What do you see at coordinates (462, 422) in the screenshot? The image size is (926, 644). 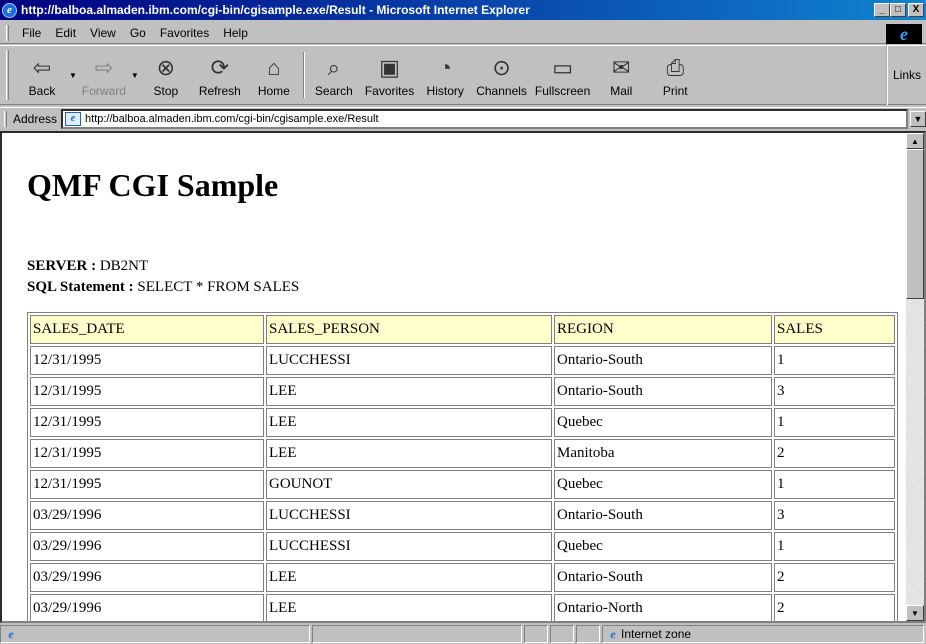 I see `table-row: 12/31/1995 LEE Quebec 1` at bounding box center [462, 422].